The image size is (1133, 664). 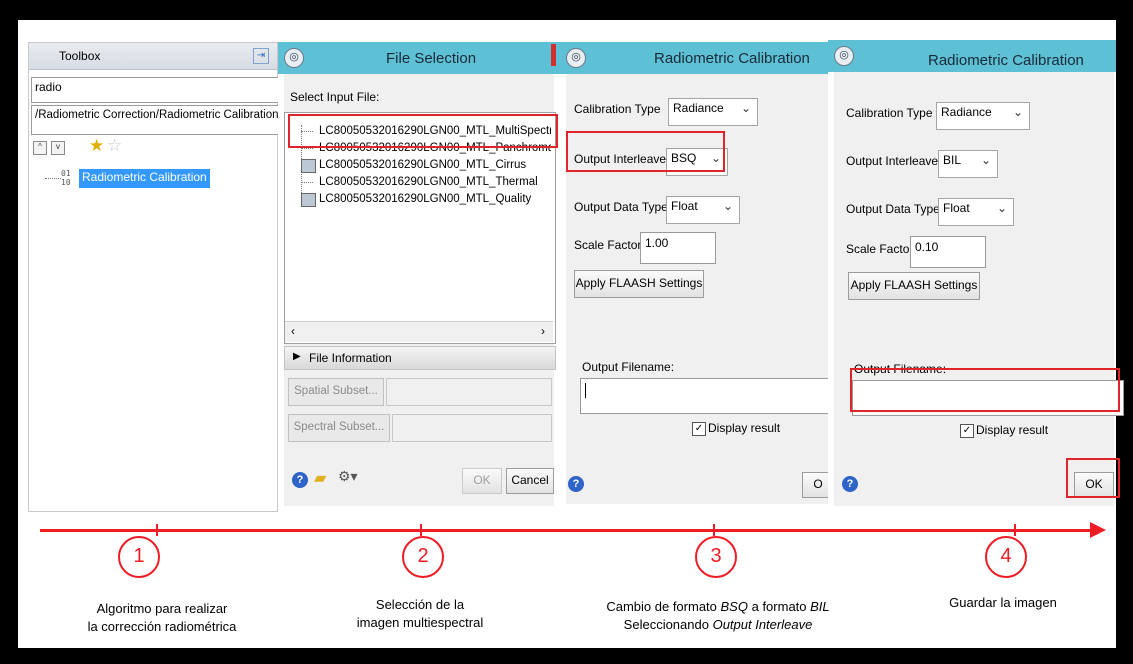 I want to click on output-interleave-label: Output Interleave, so click(x=892, y=161).